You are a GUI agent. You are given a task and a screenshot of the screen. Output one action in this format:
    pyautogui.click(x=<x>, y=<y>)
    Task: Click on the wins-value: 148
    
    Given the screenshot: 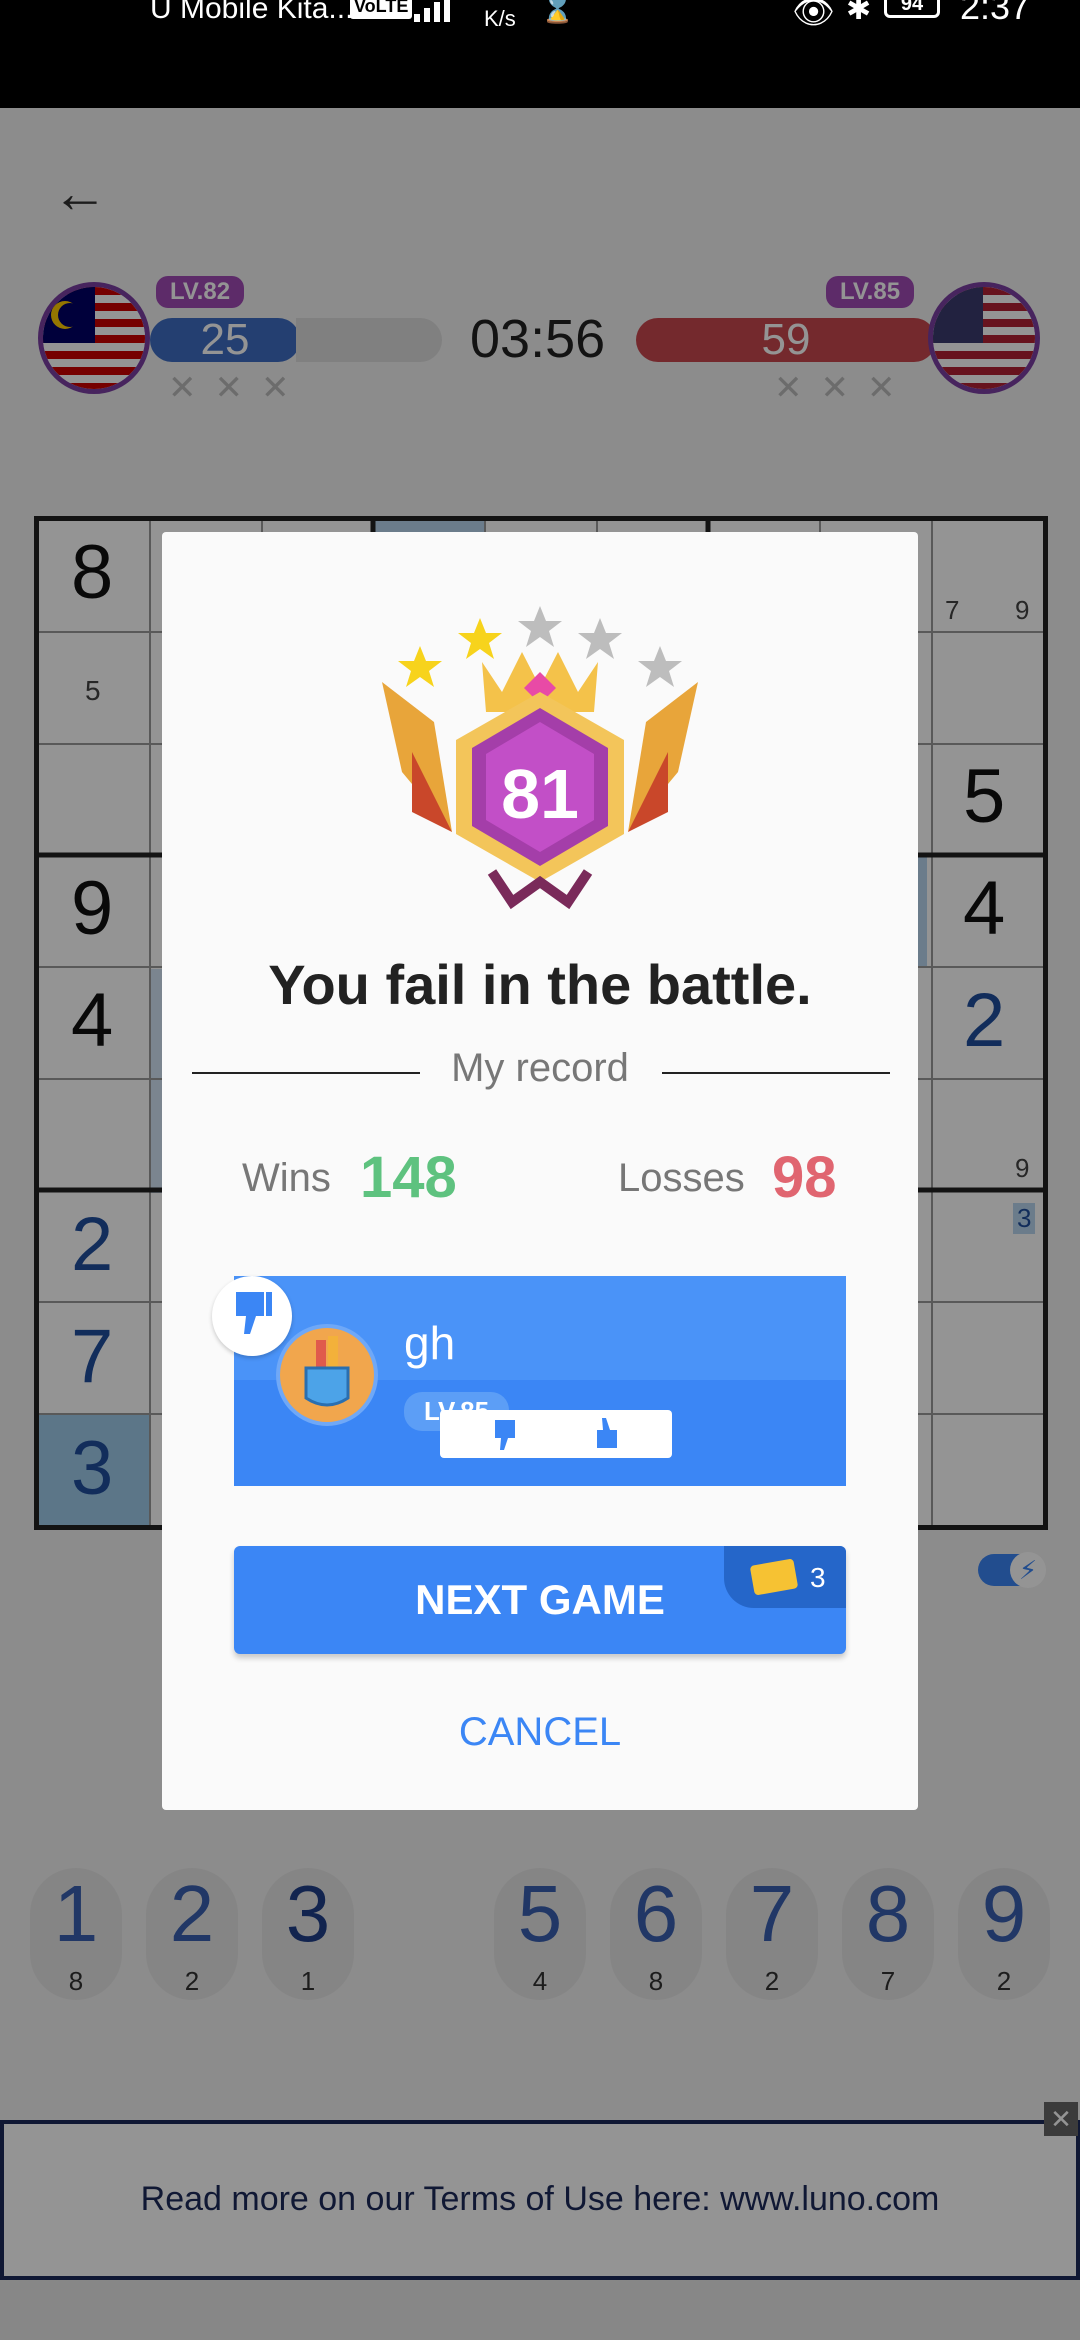 What is the action you would take?
    pyautogui.click(x=408, y=1177)
    